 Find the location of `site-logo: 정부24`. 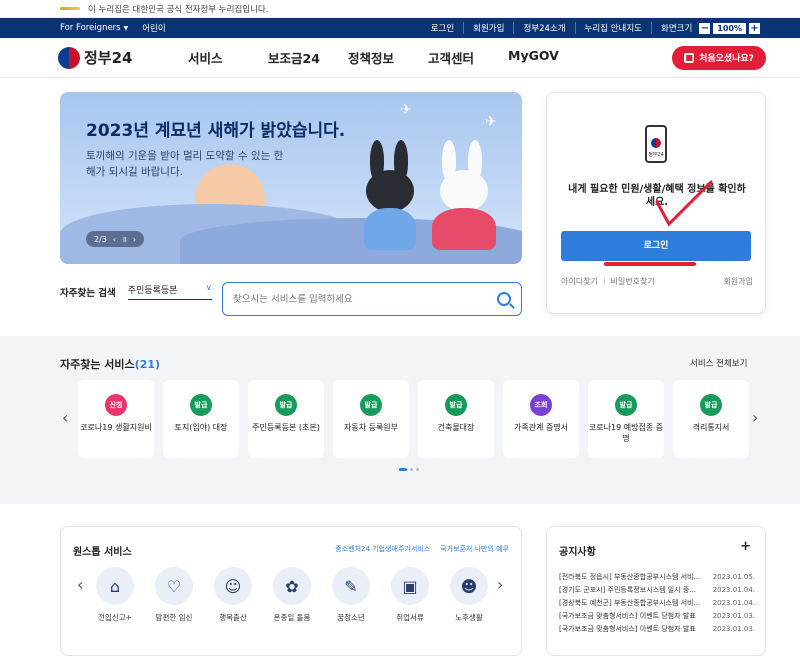

site-logo: 정부24 is located at coordinates (123, 57).